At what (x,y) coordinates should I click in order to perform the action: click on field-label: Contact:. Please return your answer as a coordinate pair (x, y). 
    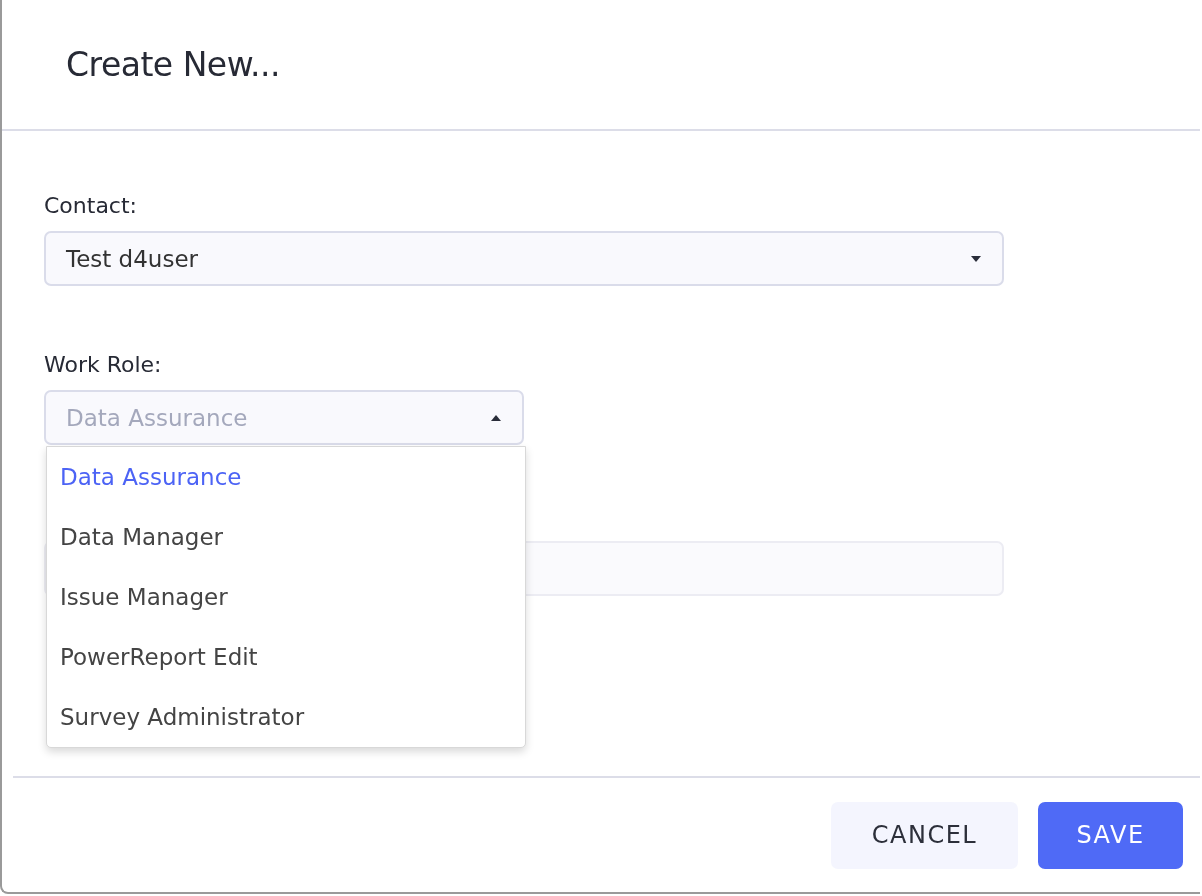
    Looking at the image, I should click on (91, 206).